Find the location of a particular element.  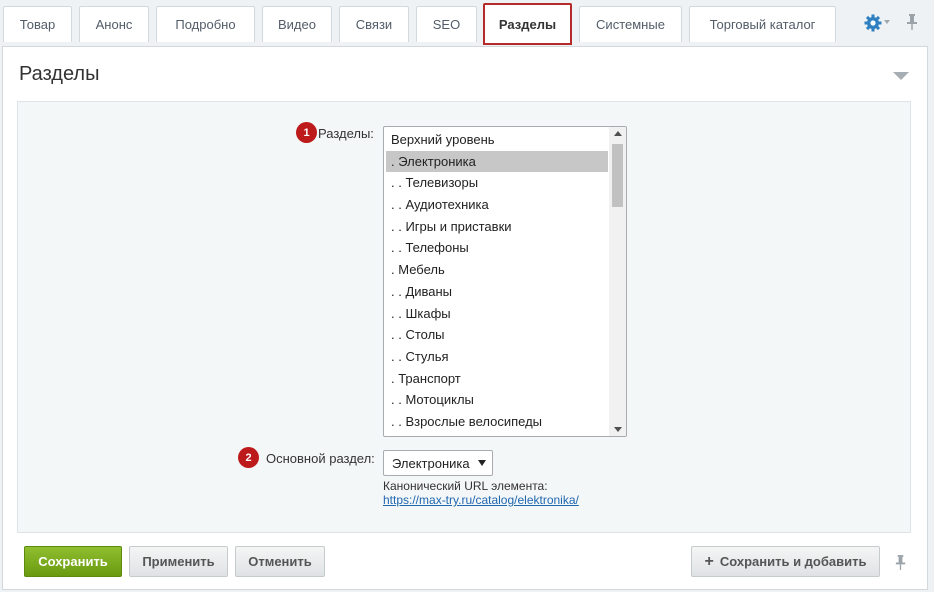

tab-trade-catalog: Торговый каталог is located at coordinates (762, 24).